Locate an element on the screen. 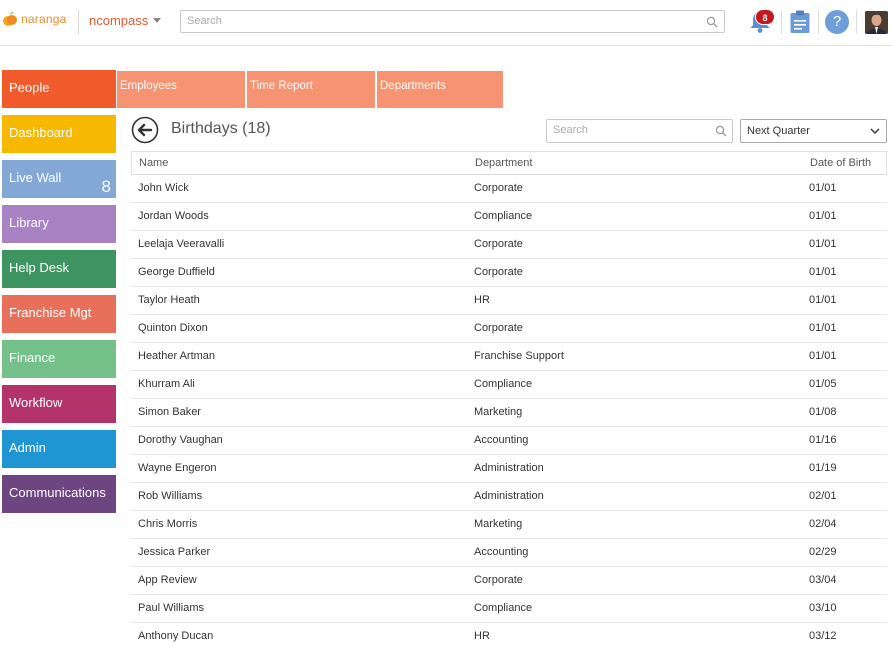  cell-date-of-birth: 02/04 is located at coordinates (823, 524).